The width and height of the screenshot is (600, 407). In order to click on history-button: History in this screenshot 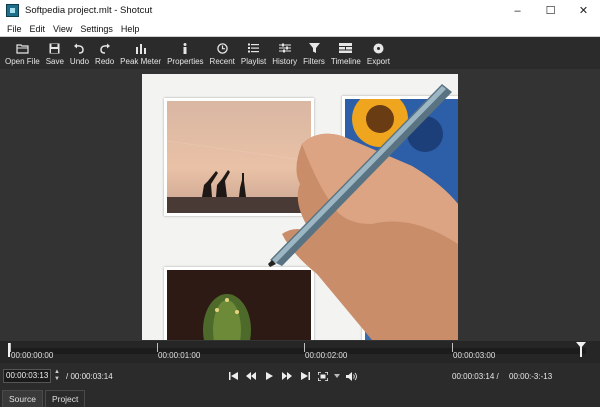, I will do `click(284, 53)`.